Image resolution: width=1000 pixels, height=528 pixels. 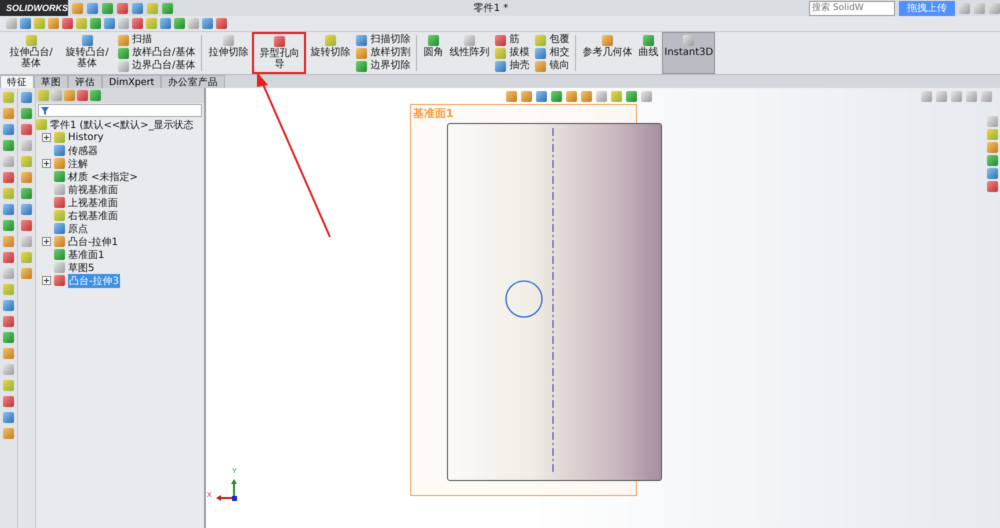 What do you see at coordinates (85, 81) in the screenshot?
I see `ribbon-tab: 评估` at bounding box center [85, 81].